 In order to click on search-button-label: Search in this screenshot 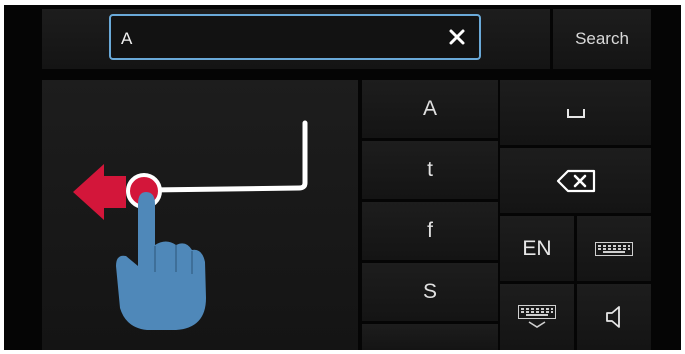, I will do `click(602, 38)`.